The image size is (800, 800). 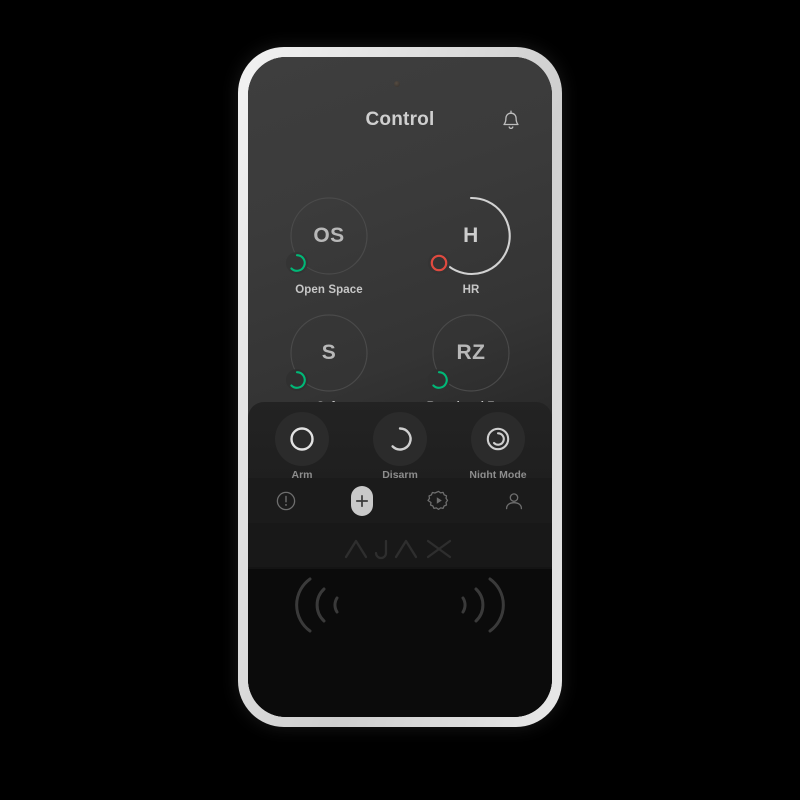 I want to click on group-abbr: S, so click(x=329, y=352).